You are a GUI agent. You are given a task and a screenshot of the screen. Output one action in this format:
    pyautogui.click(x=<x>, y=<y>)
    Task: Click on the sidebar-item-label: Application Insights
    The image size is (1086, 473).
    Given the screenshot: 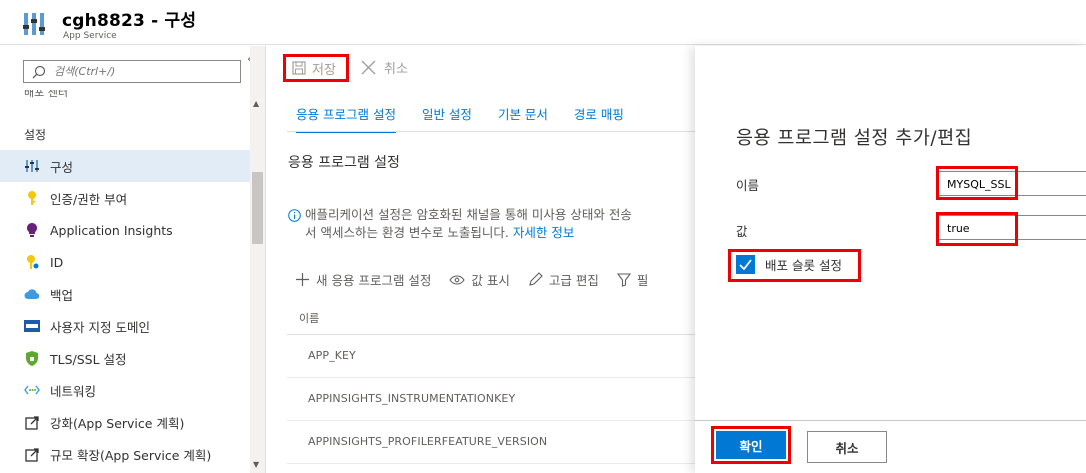 What is the action you would take?
    pyautogui.click(x=111, y=230)
    